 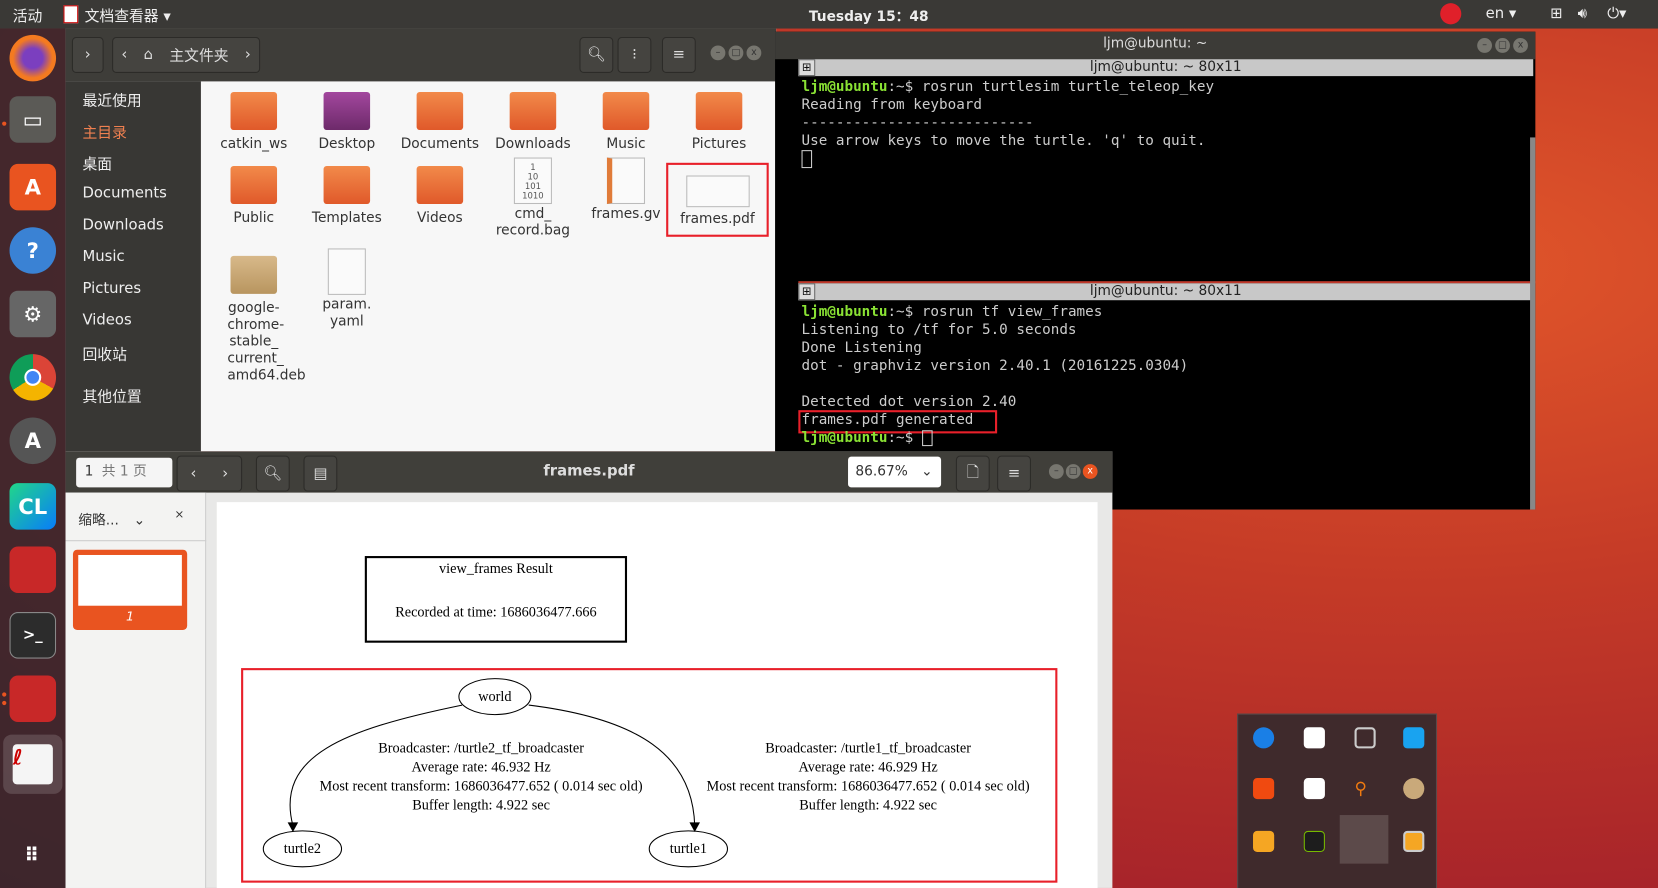 I want to click on path-bar: ‹ ⌂ 主文件夹 ›, so click(x=186, y=54).